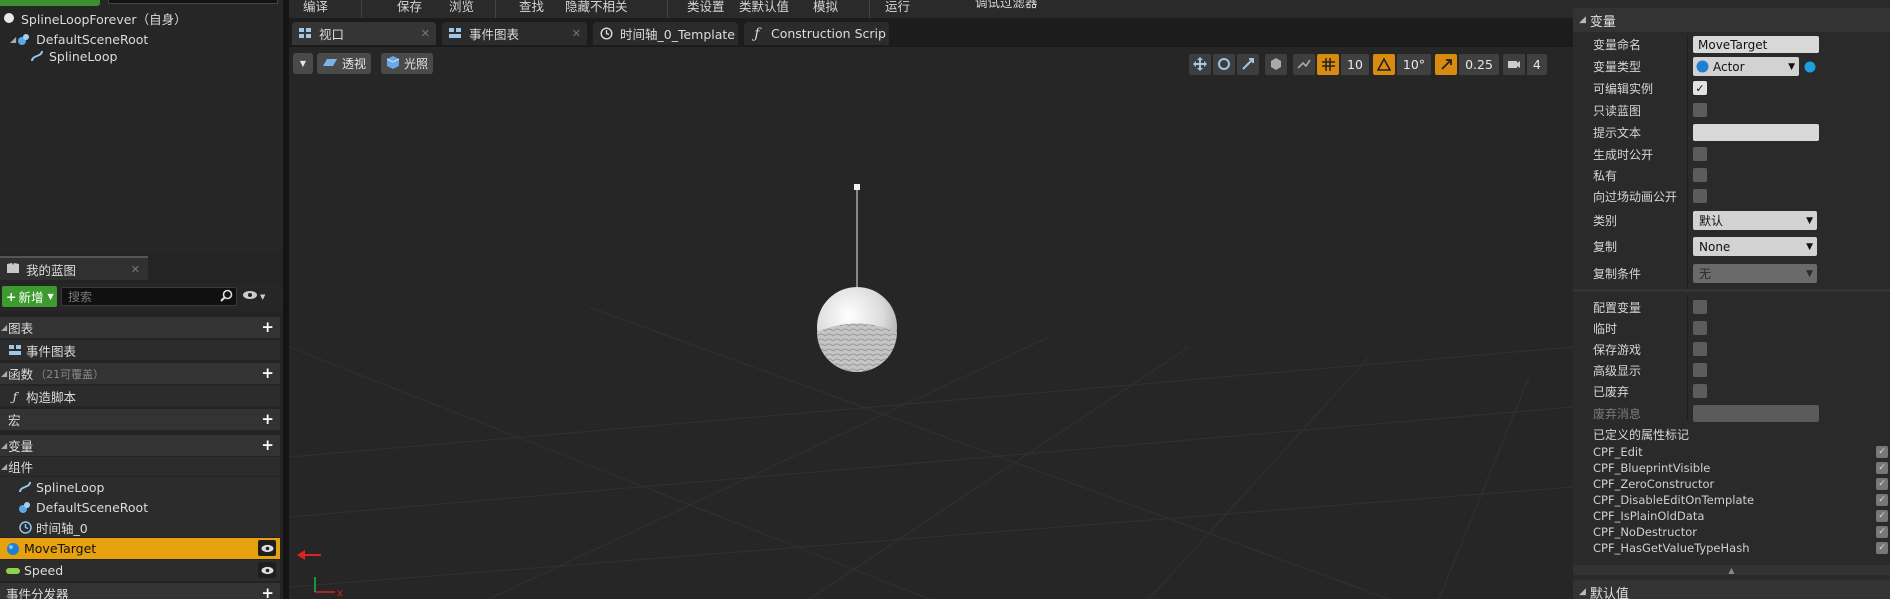 Image resolution: width=1890 pixels, height=599 pixels. I want to click on class-defaults-button: 类默认值, so click(764, 7).